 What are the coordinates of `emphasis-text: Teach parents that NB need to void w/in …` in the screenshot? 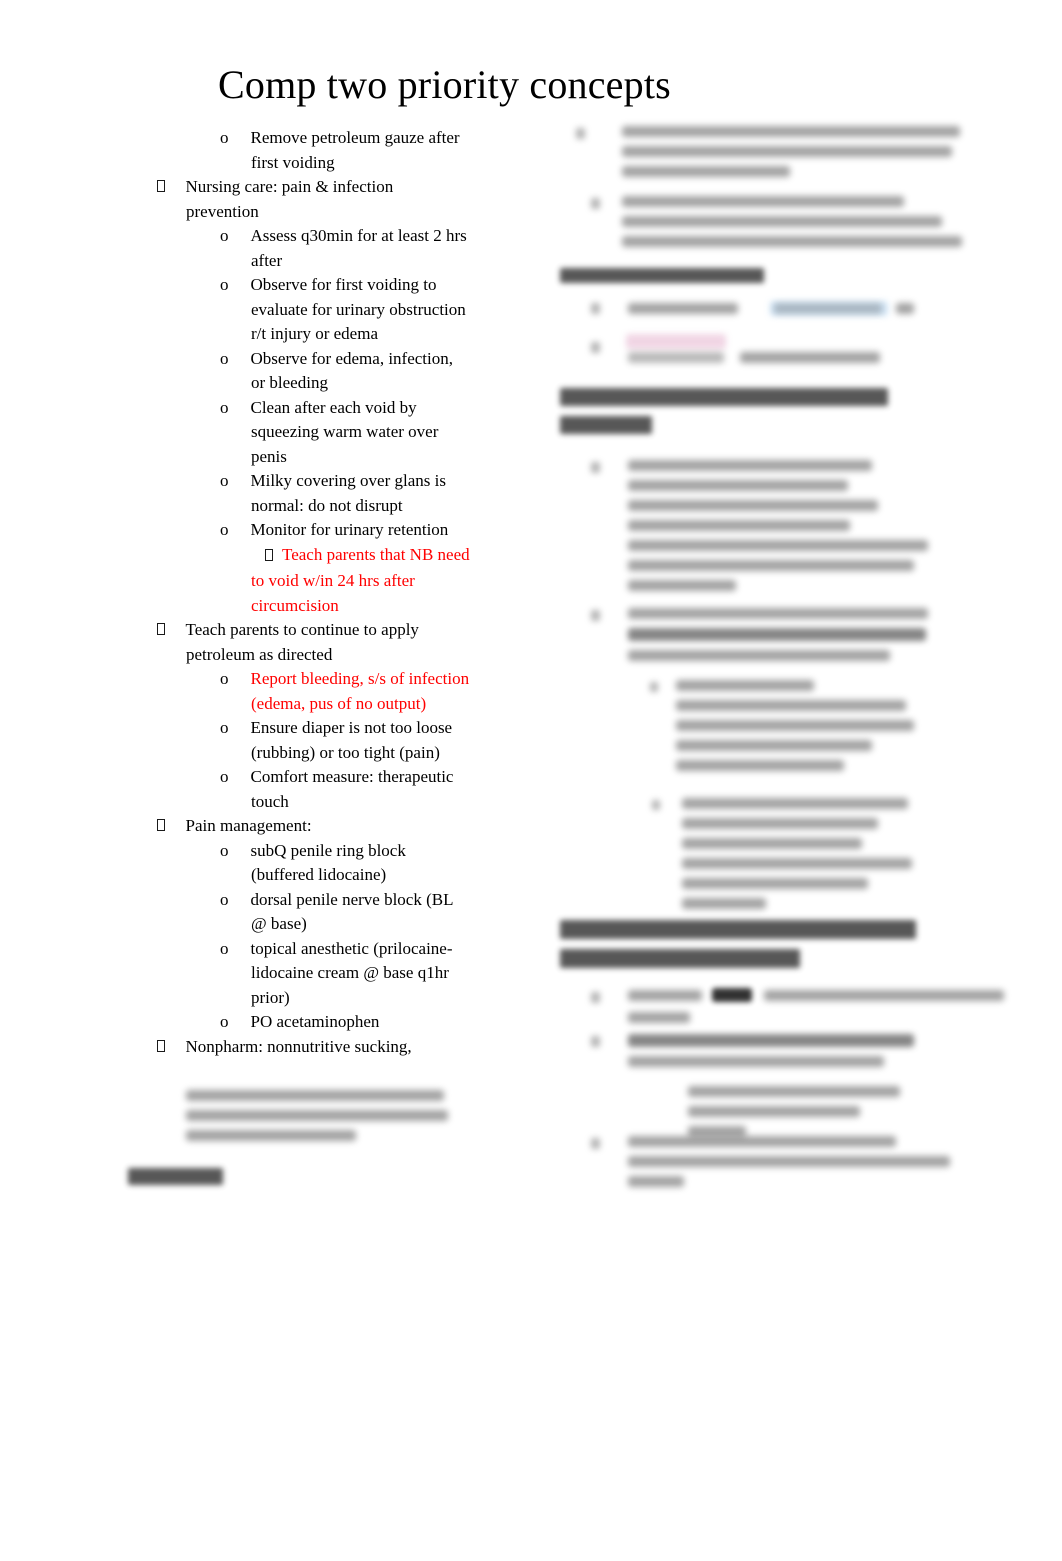 It's located at (360, 579).